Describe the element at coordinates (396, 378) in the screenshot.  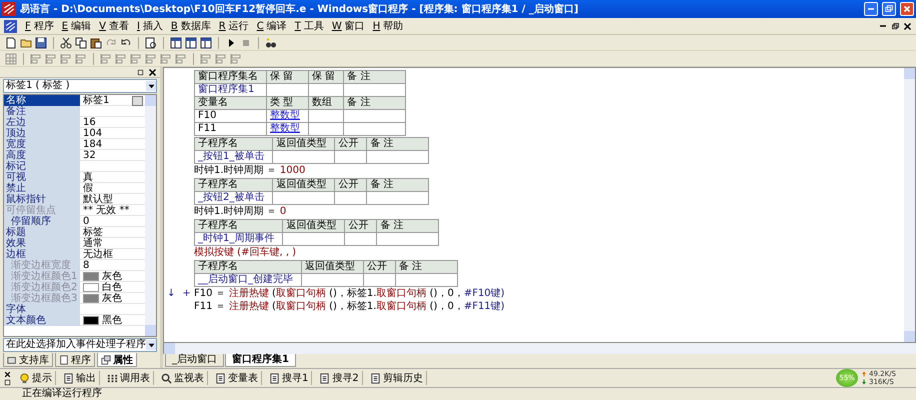
I see `output-tab: 剪辑历史` at that location.